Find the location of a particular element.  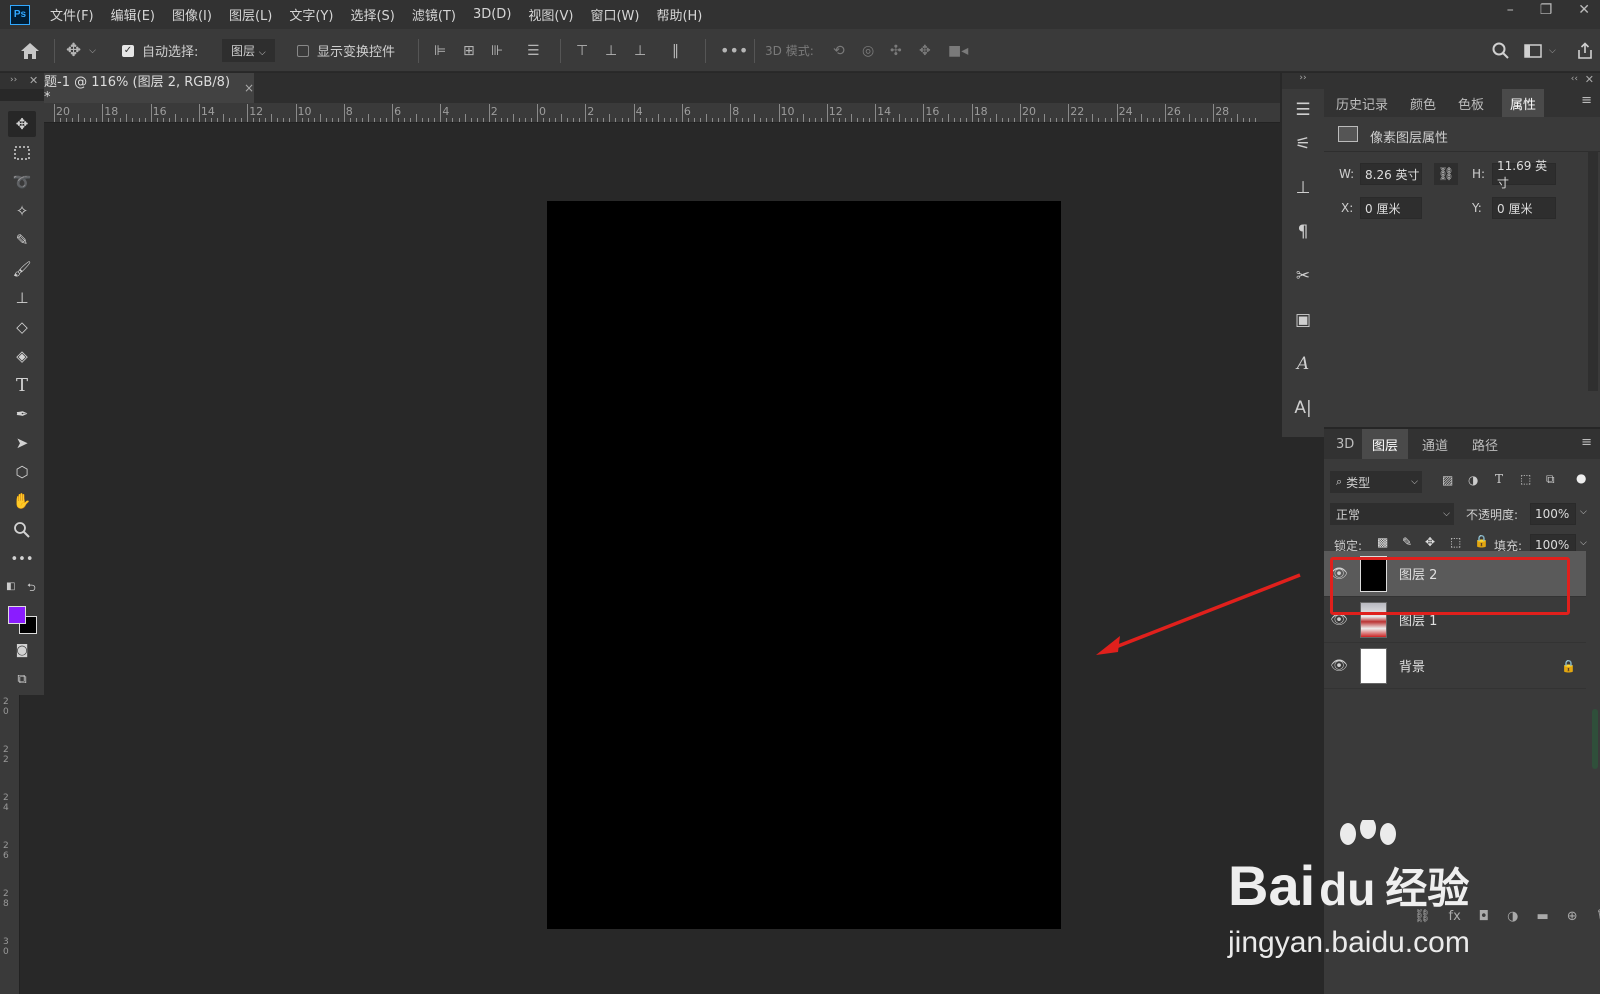

toolbar-collapse-strip: ›› ✕ is located at coordinates (22, 81).